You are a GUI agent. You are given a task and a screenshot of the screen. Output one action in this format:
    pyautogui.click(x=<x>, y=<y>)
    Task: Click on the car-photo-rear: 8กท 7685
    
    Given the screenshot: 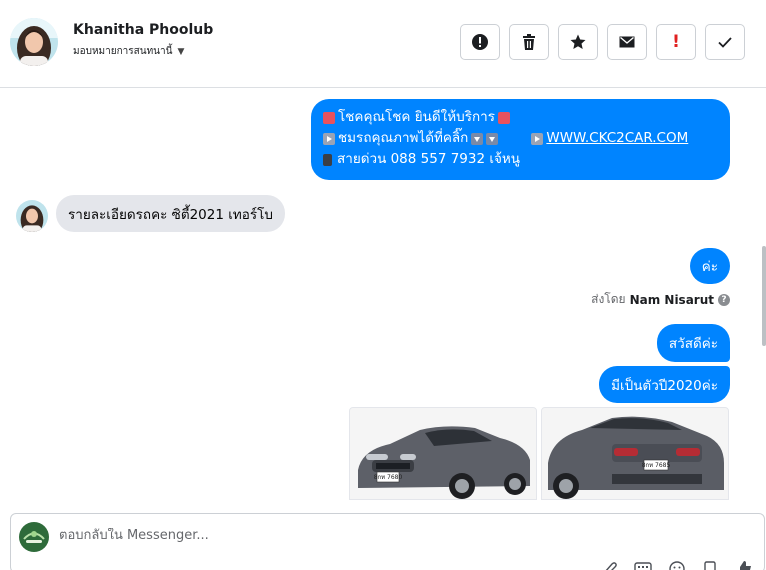 What is the action you would take?
    pyautogui.click(x=635, y=453)
    